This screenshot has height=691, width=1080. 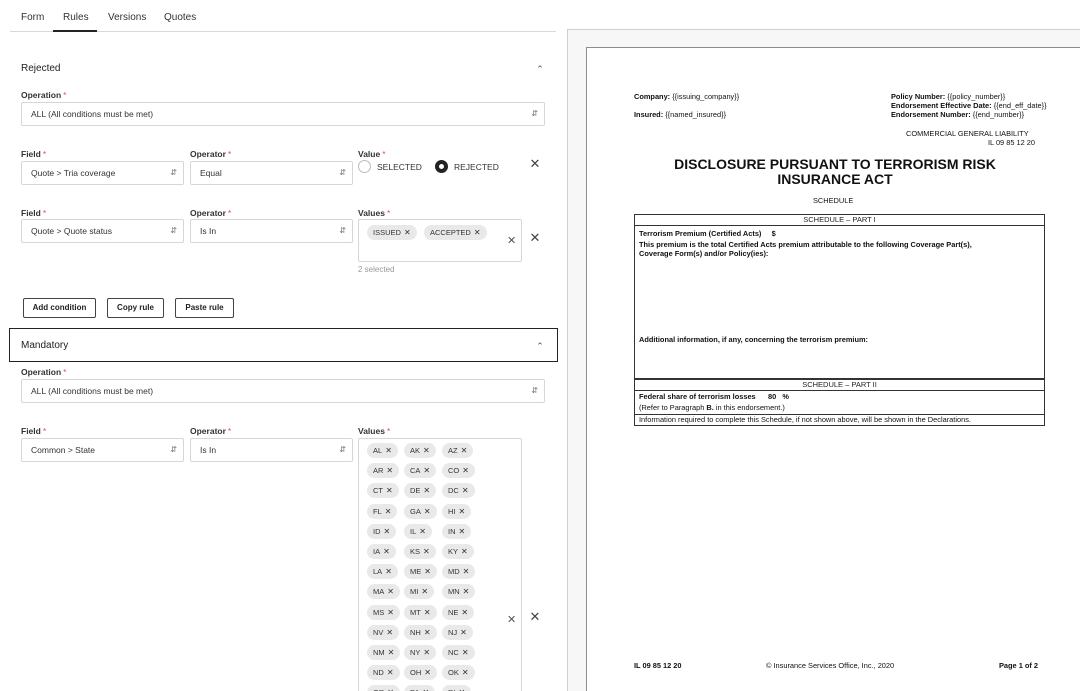 What do you see at coordinates (382, 531) in the screenshot?
I see `chip-state: ID ✕` at bounding box center [382, 531].